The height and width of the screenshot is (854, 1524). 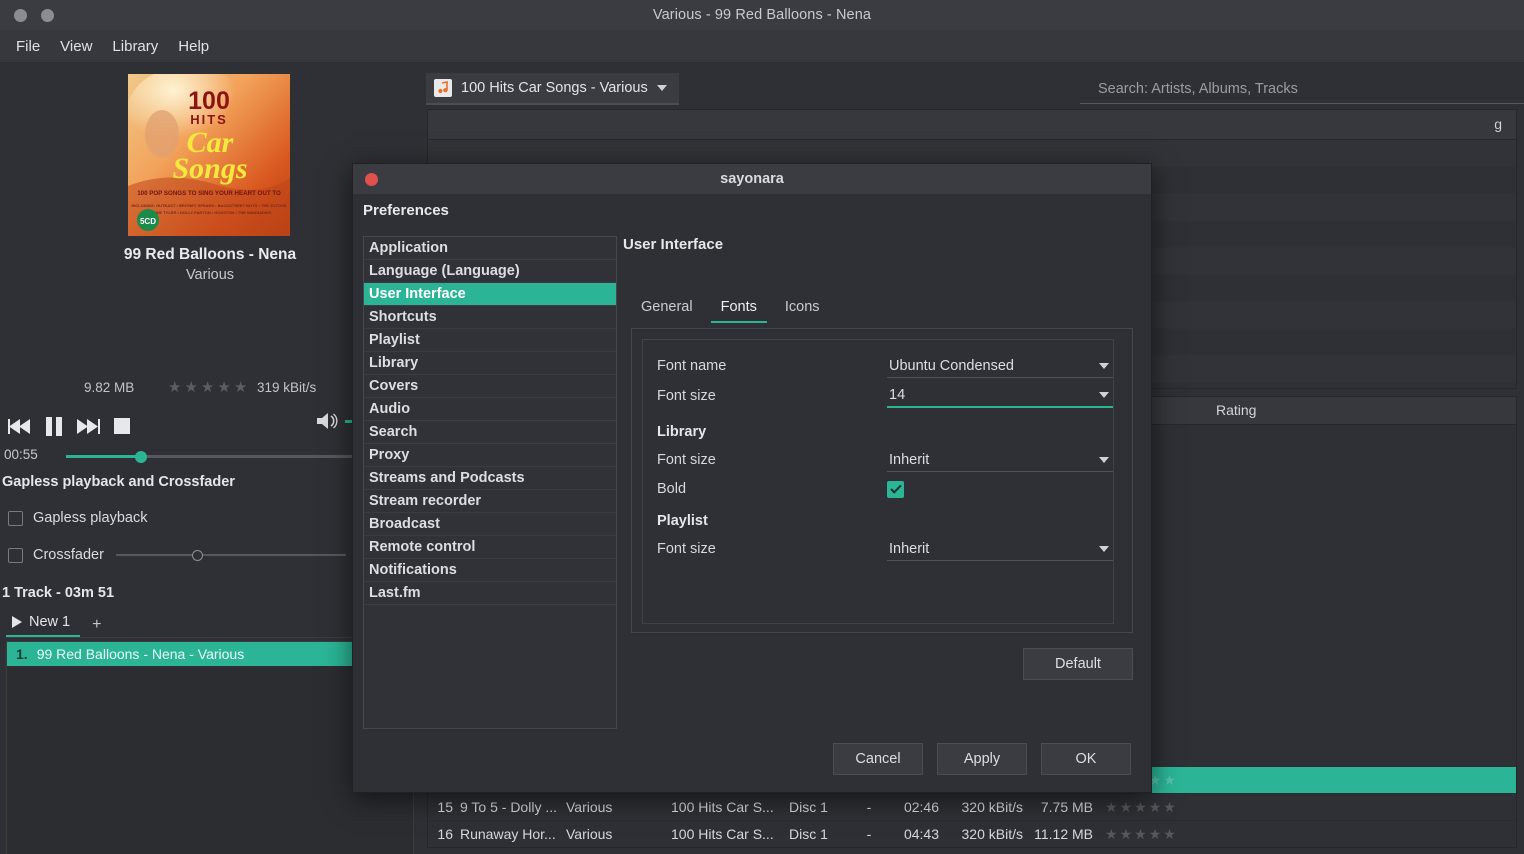 What do you see at coordinates (490, 524) in the screenshot?
I see `sidebar-item-broadcast: Broadcast` at bounding box center [490, 524].